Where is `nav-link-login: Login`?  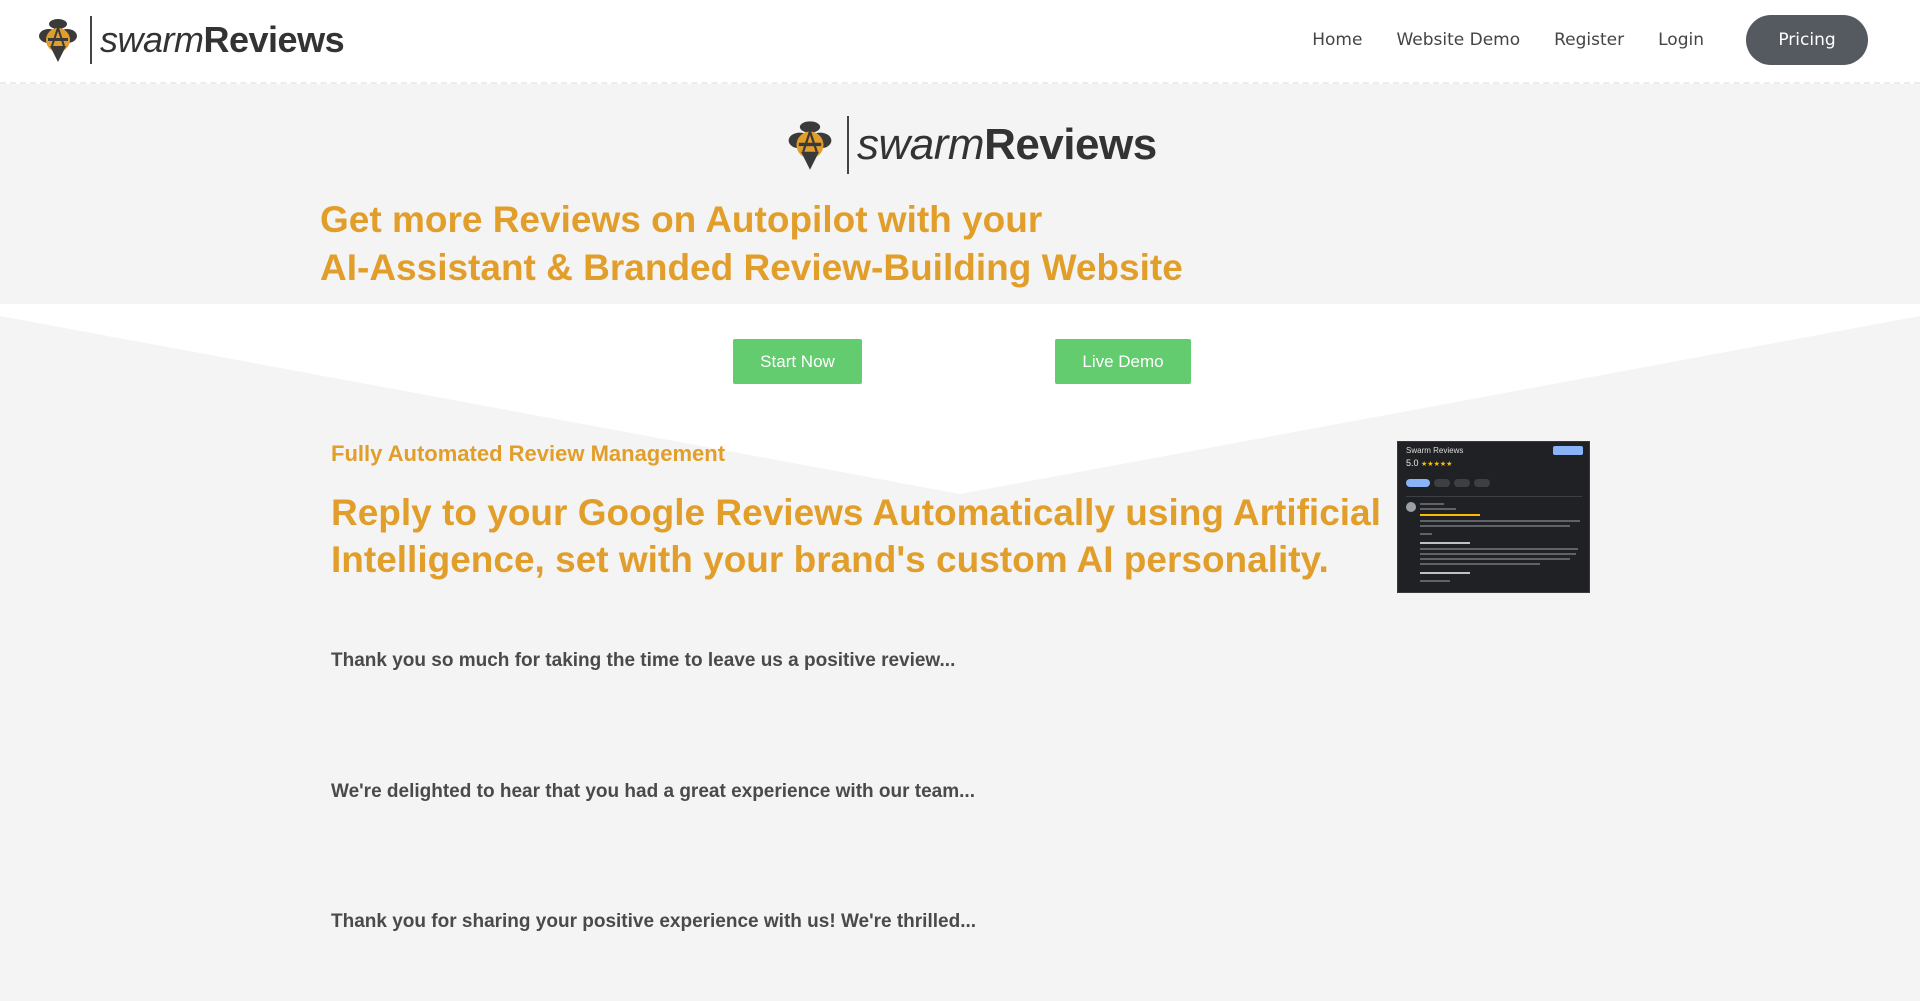
nav-link-login: Login is located at coordinates (1681, 40).